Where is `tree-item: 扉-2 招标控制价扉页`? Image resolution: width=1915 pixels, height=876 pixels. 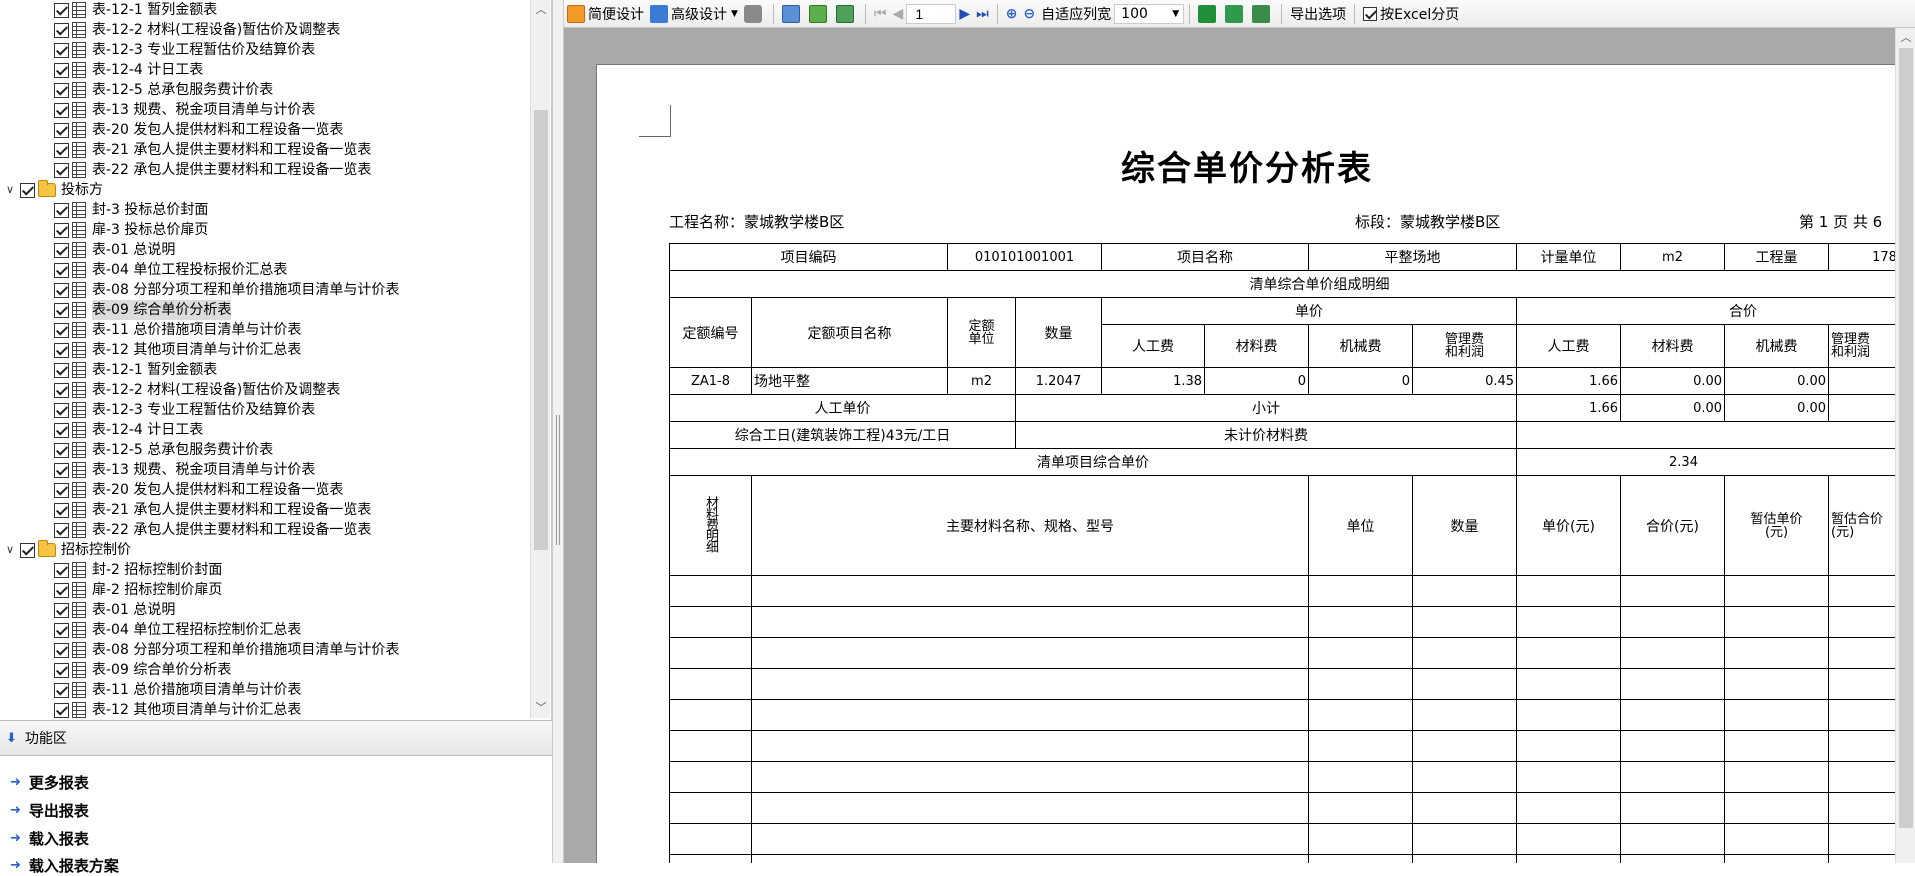 tree-item: 扉-2 招标控制价扉页 is located at coordinates (138, 590).